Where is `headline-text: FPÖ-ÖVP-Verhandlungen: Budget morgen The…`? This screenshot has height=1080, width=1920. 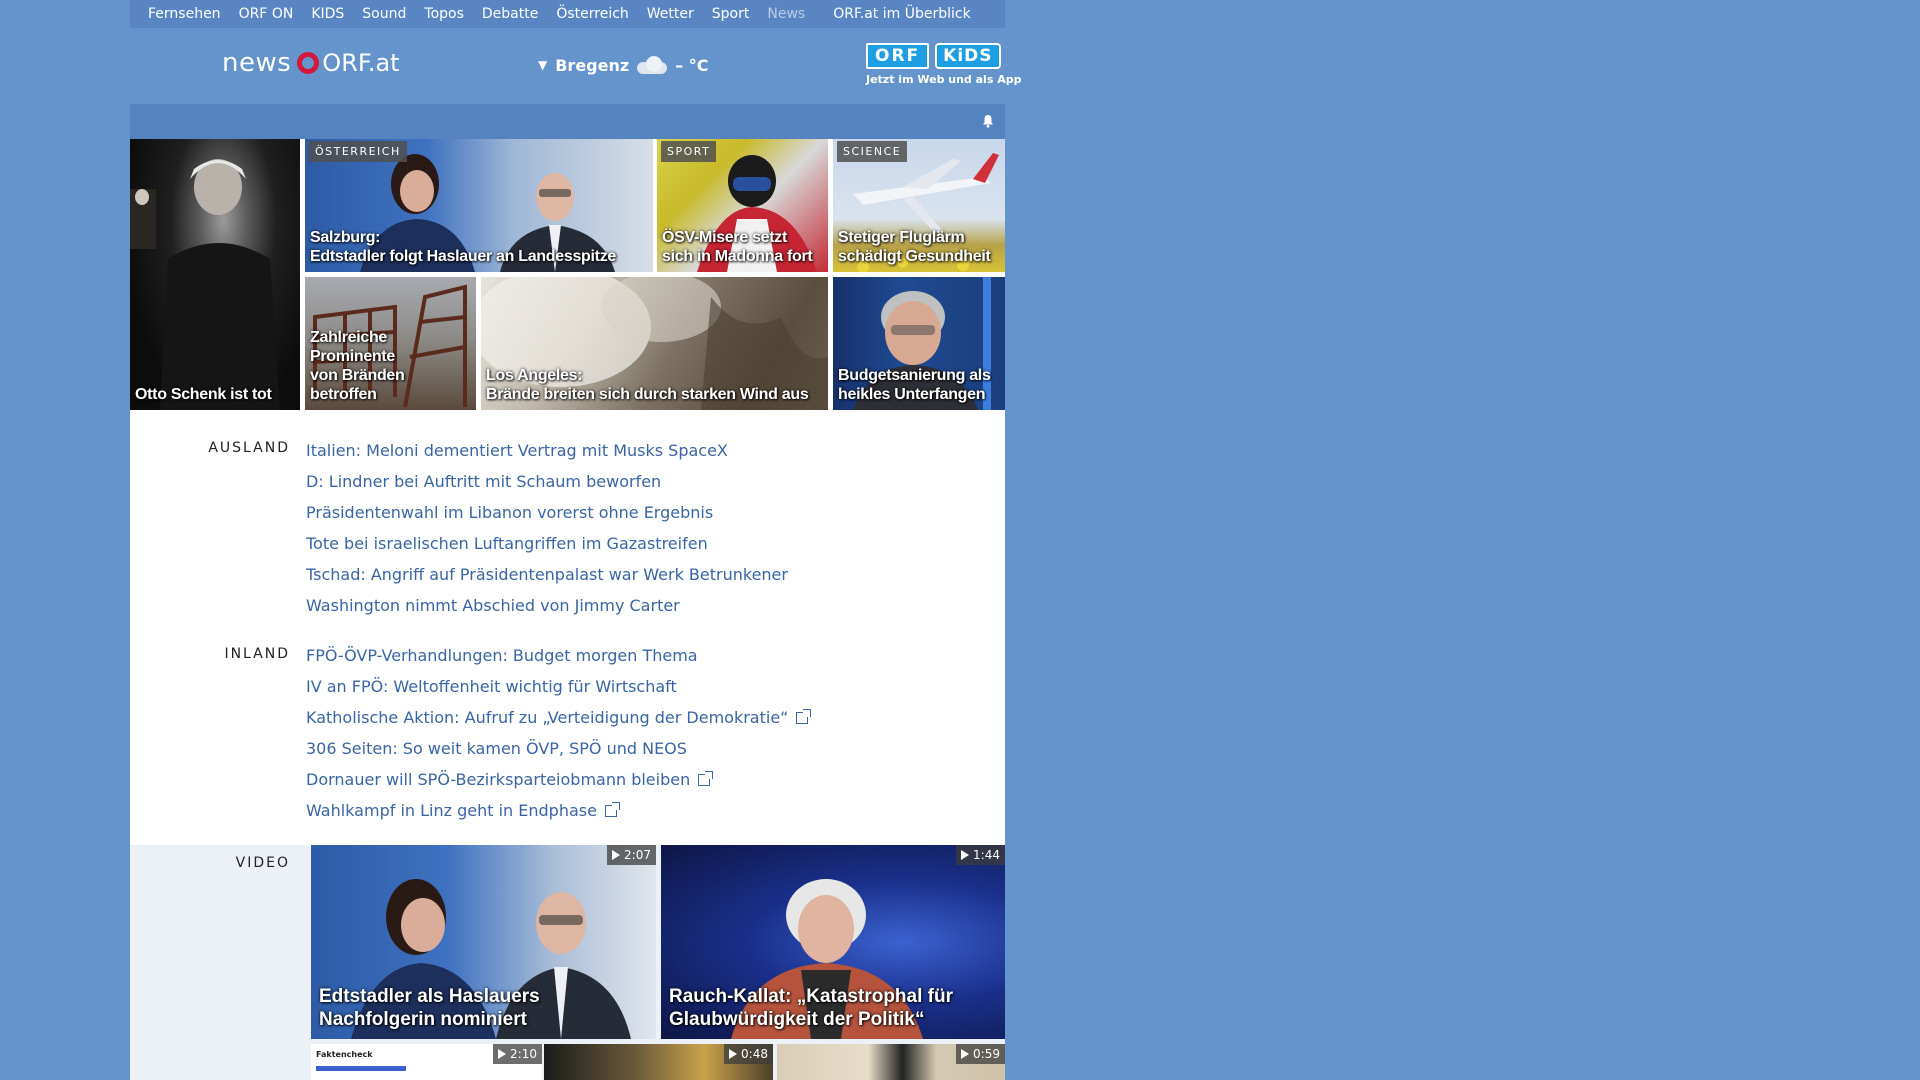 headline-text: FPÖ-ÖVP-Verhandlungen: Budget morgen The… is located at coordinates (502, 655).